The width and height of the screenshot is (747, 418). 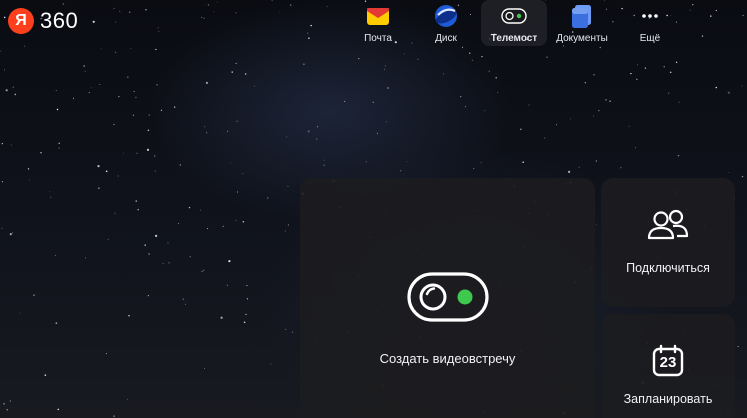 I want to click on mail-icon, so click(x=378, y=16).